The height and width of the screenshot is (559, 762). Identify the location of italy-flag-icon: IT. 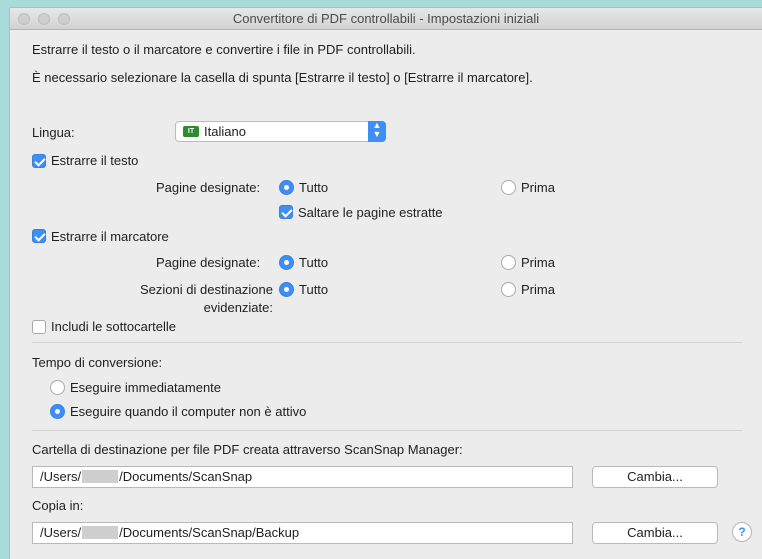
(191, 131).